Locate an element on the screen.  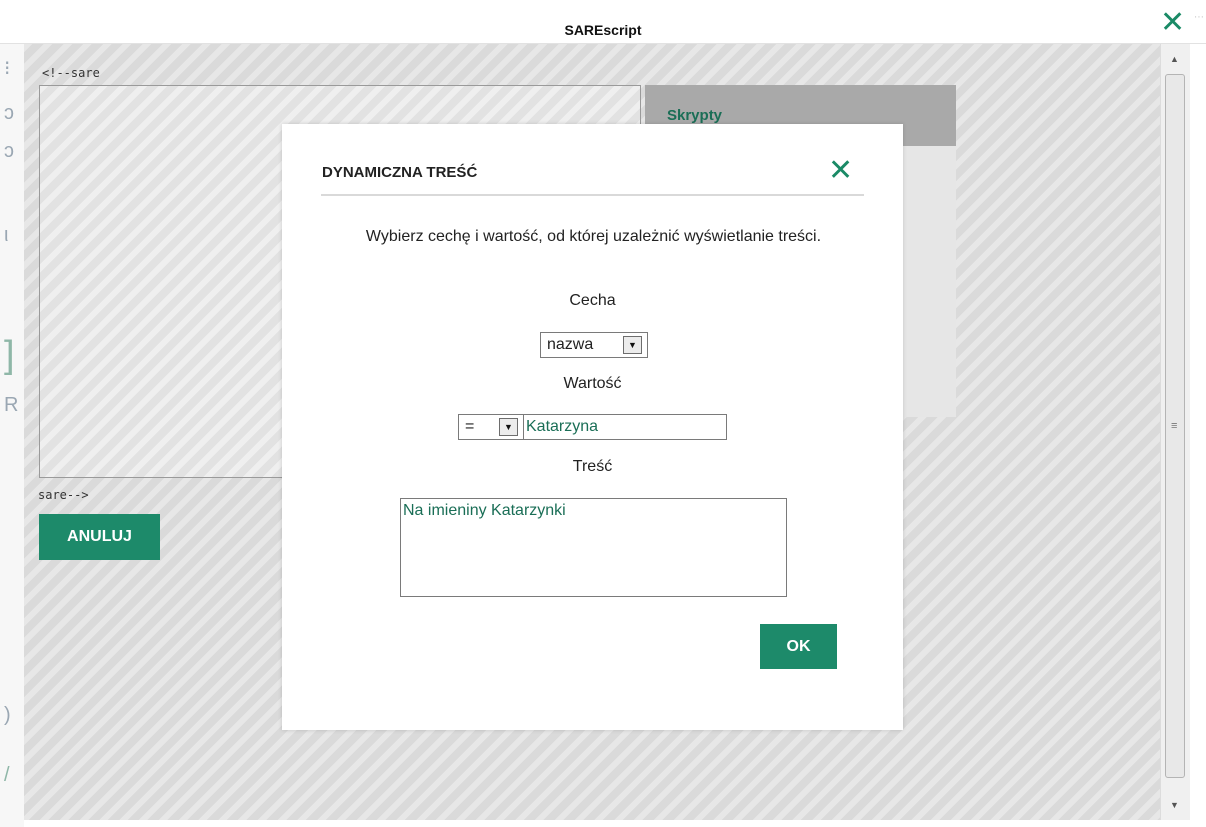
background-glyph: R is located at coordinates (11, 405).